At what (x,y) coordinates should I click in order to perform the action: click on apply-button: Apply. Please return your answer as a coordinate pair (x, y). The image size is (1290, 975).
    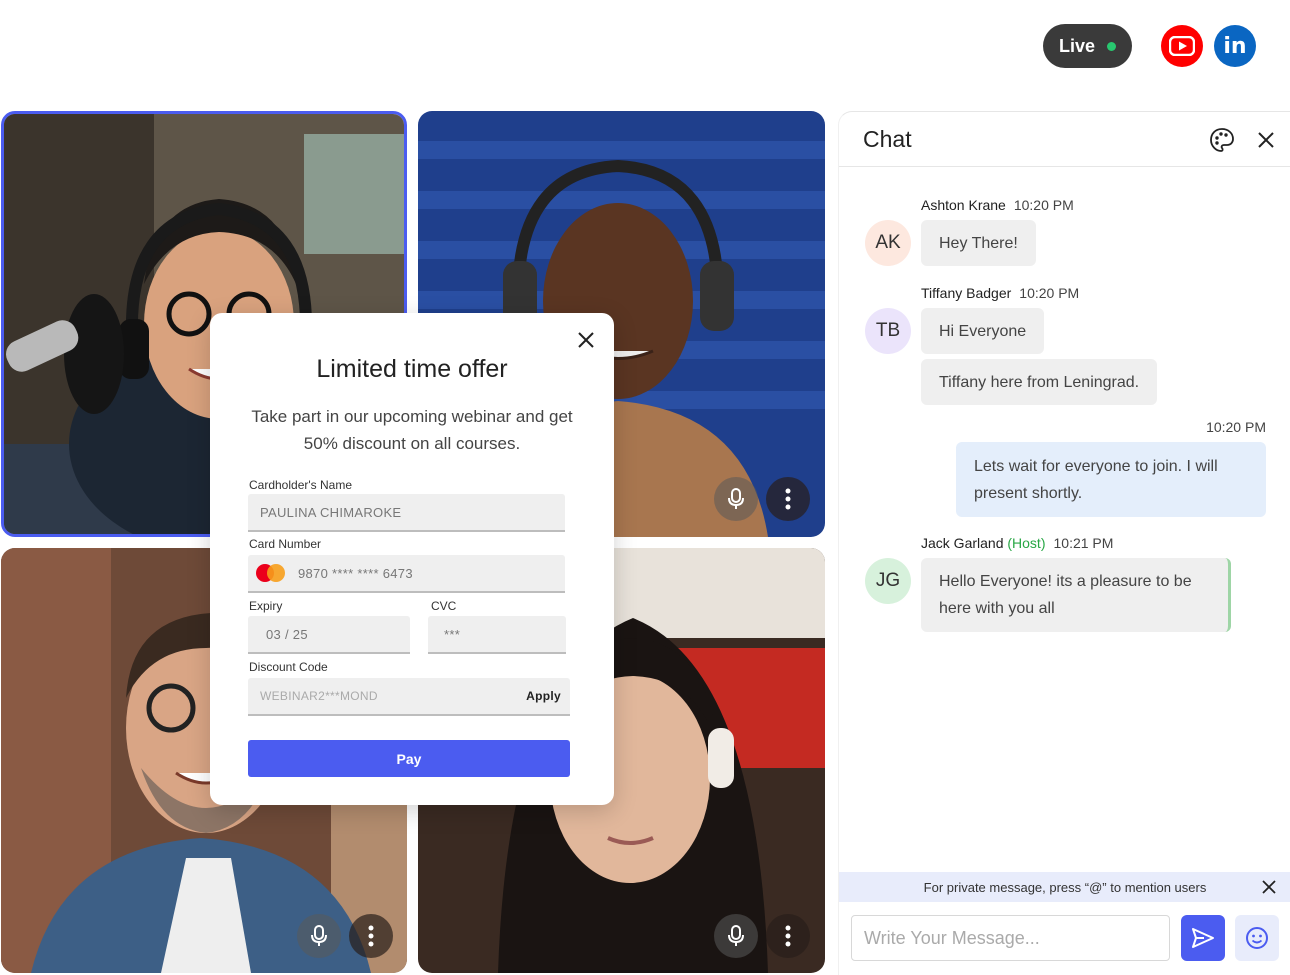
    Looking at the image, I should click on (543, 696).